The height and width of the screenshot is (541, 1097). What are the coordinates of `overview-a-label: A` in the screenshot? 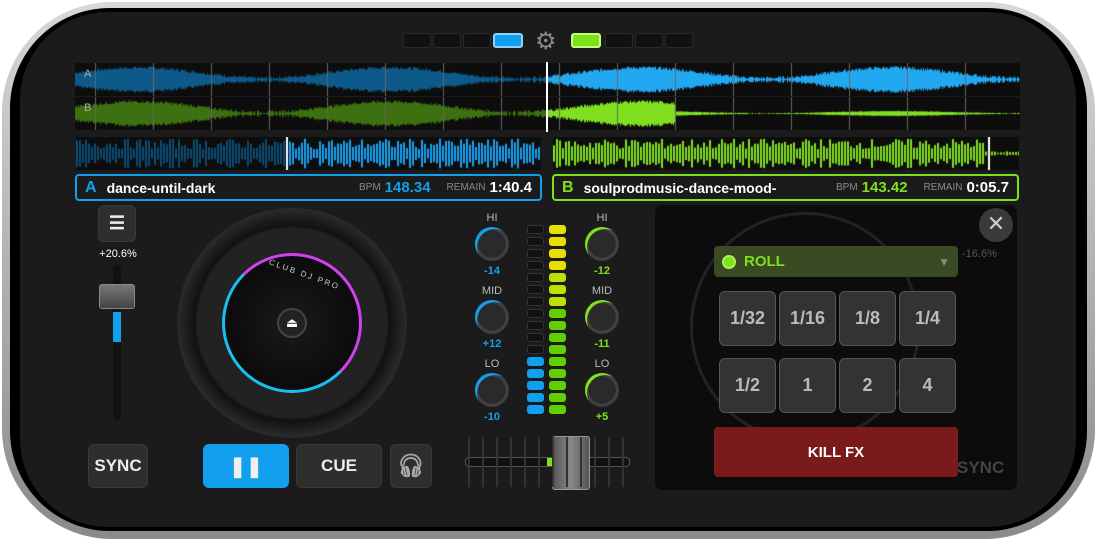 It's located at (88, 74).